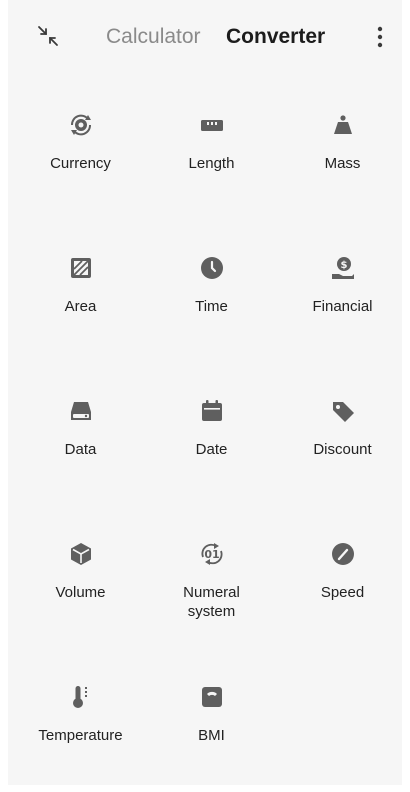 Image resolution: width=410 pixels, height=792 pixels. I want to click on speedometer-icon, so click(343, 554).